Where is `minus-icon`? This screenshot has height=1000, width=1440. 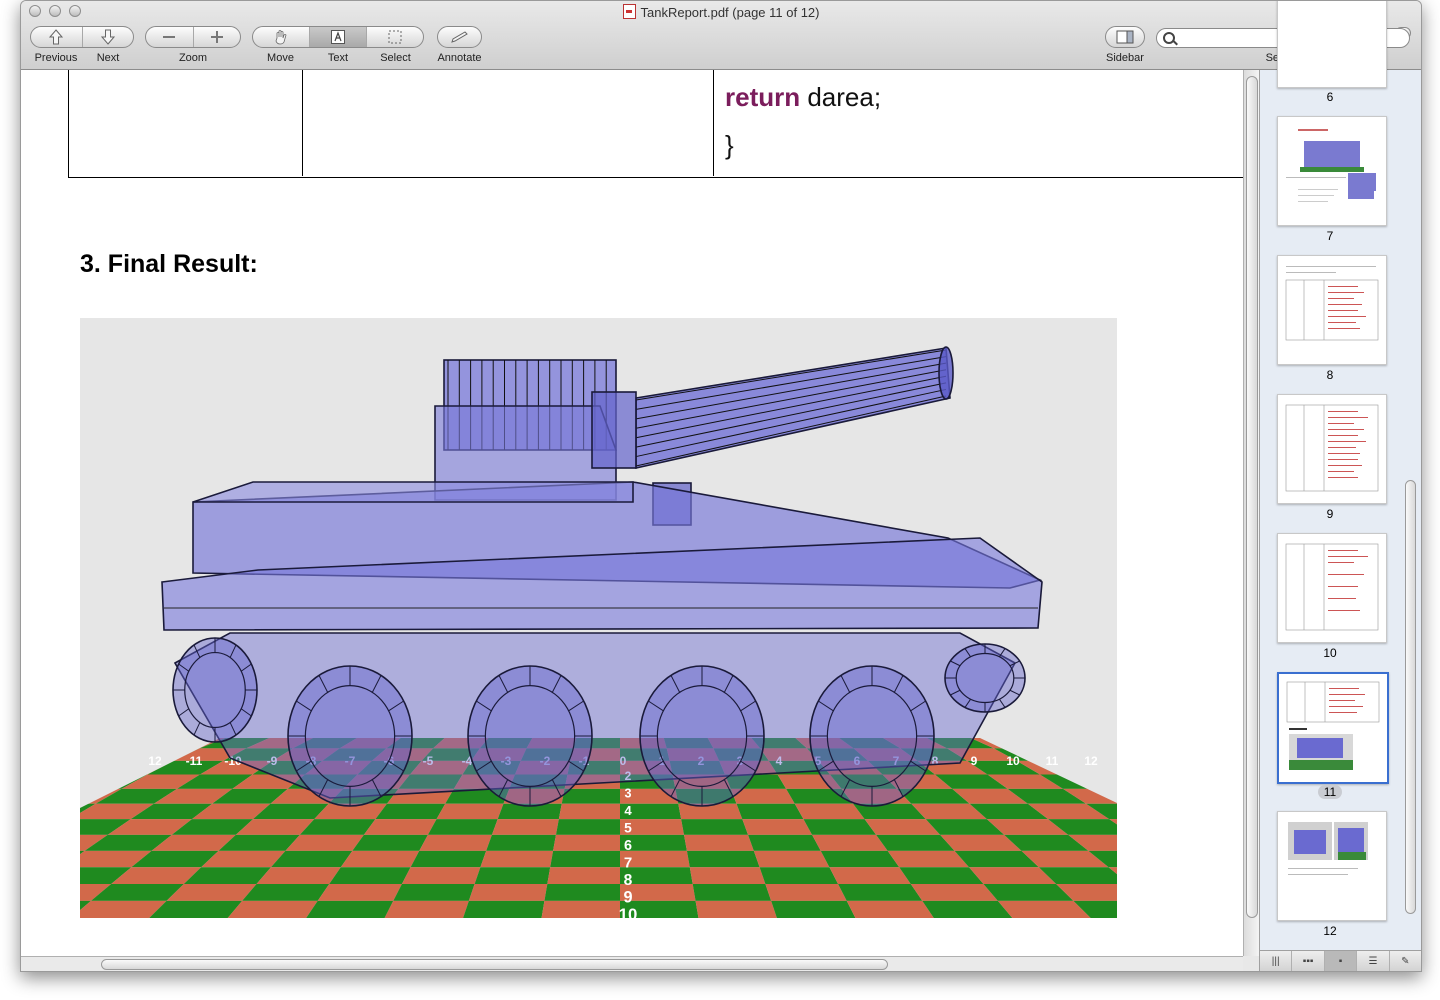 minus-icon is located at coordinates (169, 37).